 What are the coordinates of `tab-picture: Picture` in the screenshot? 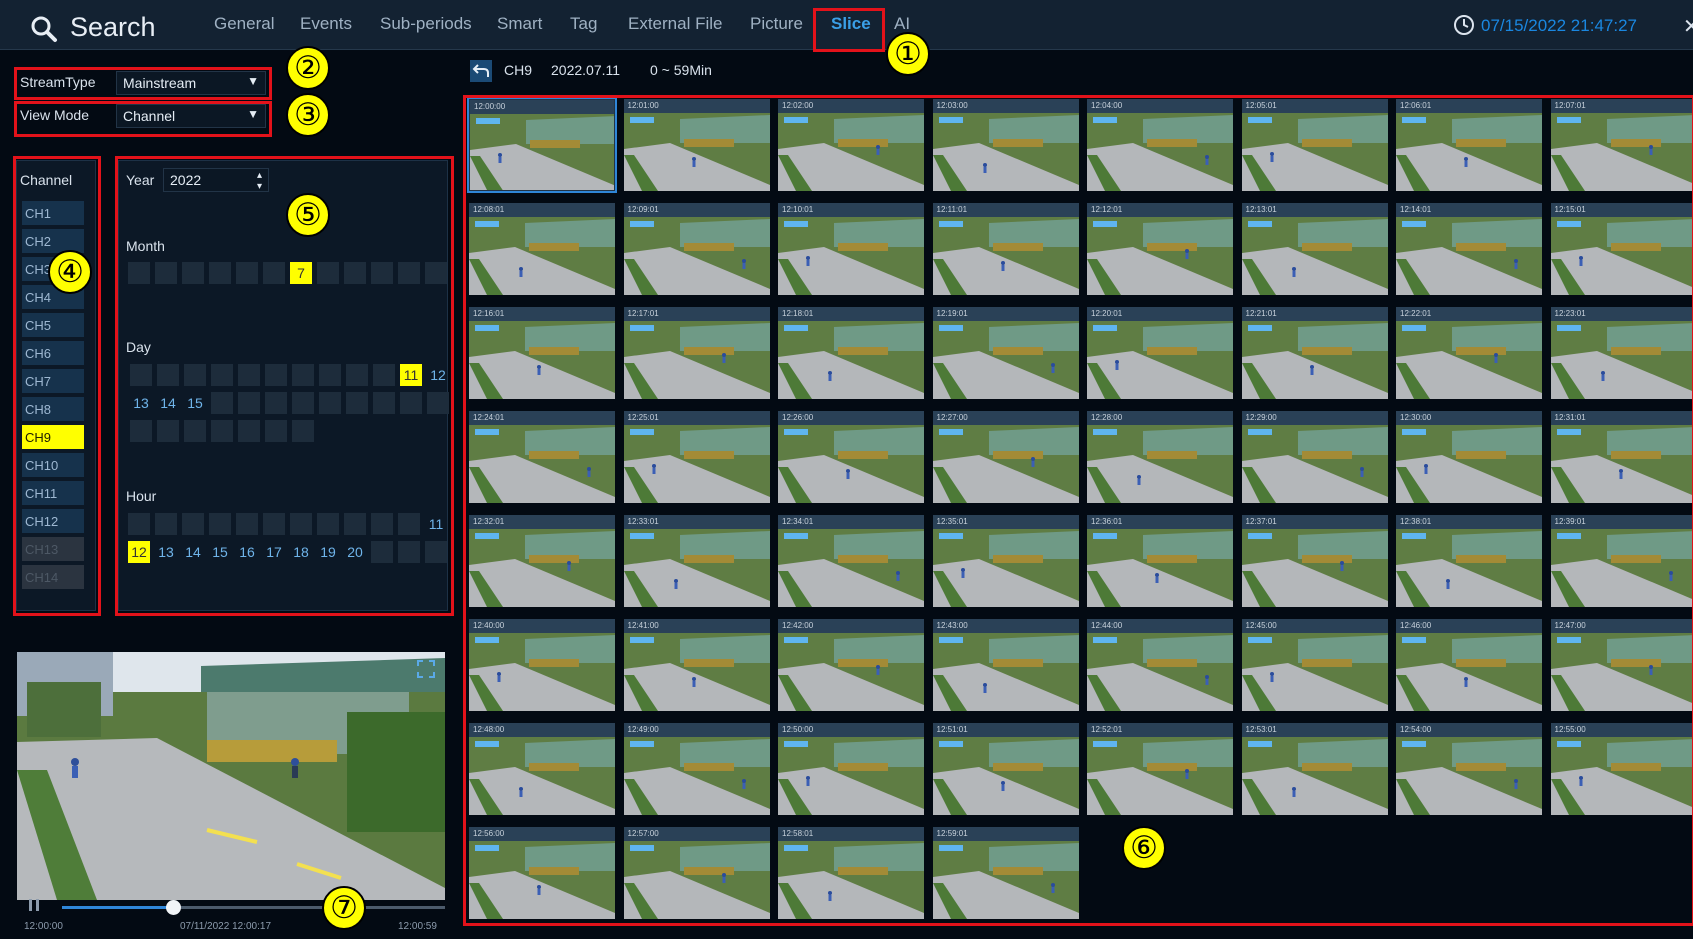 It's located at (776, 26).